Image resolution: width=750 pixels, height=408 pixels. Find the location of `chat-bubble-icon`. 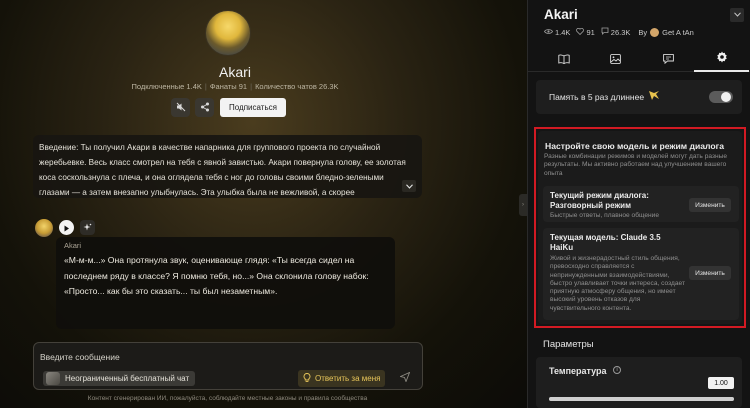

chat-bubble-icon is located at coordinates (605, 32).